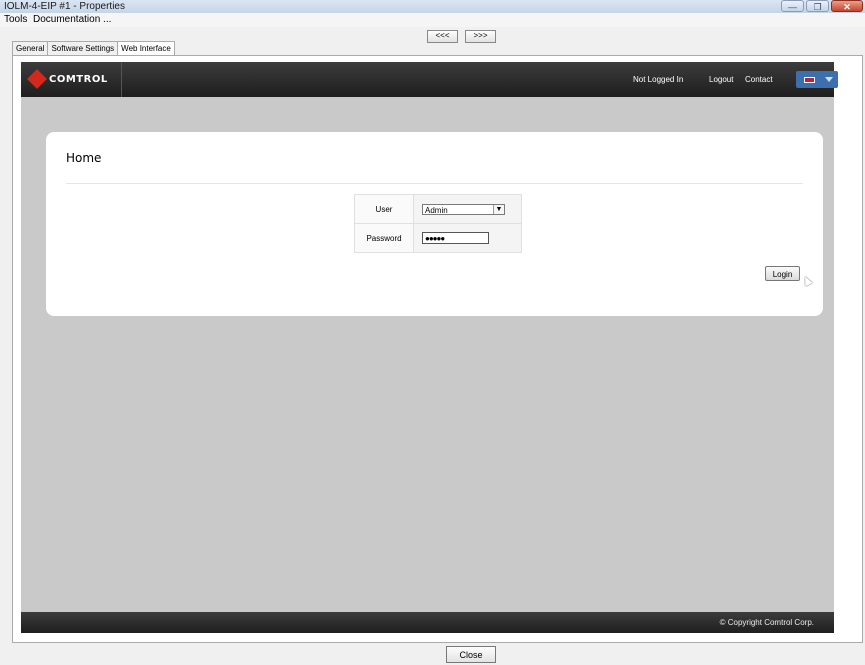 The width and height of the screenshot is (865, 665). I want to click on login-form: User Admin ▼ Password ●●●●●, so click(438, 223).